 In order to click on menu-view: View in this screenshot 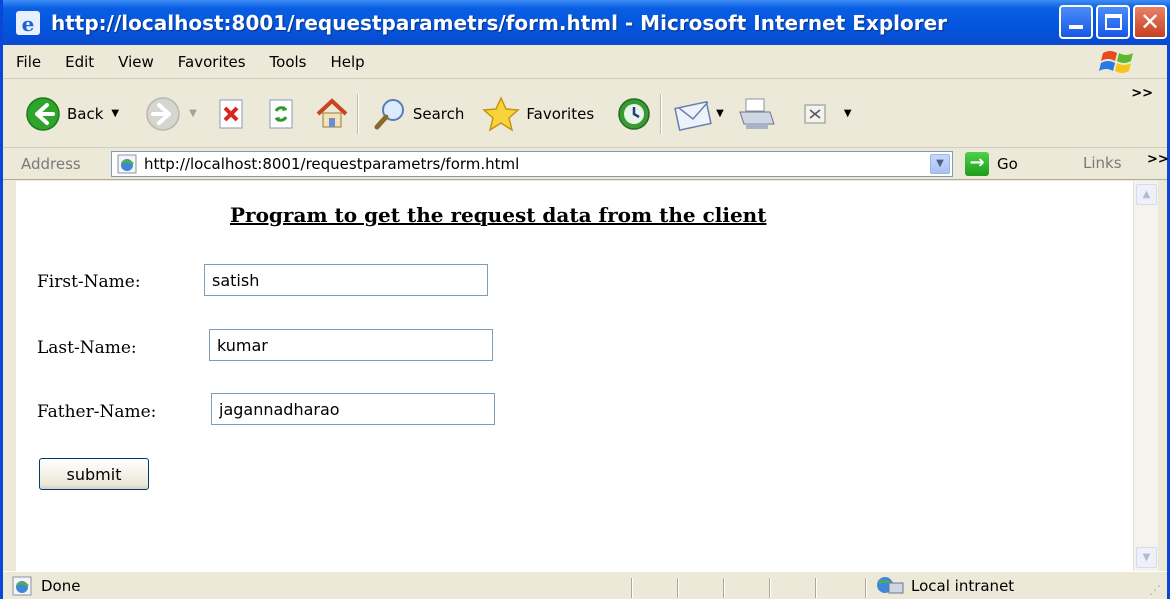, I will do `click(136, 62)`.